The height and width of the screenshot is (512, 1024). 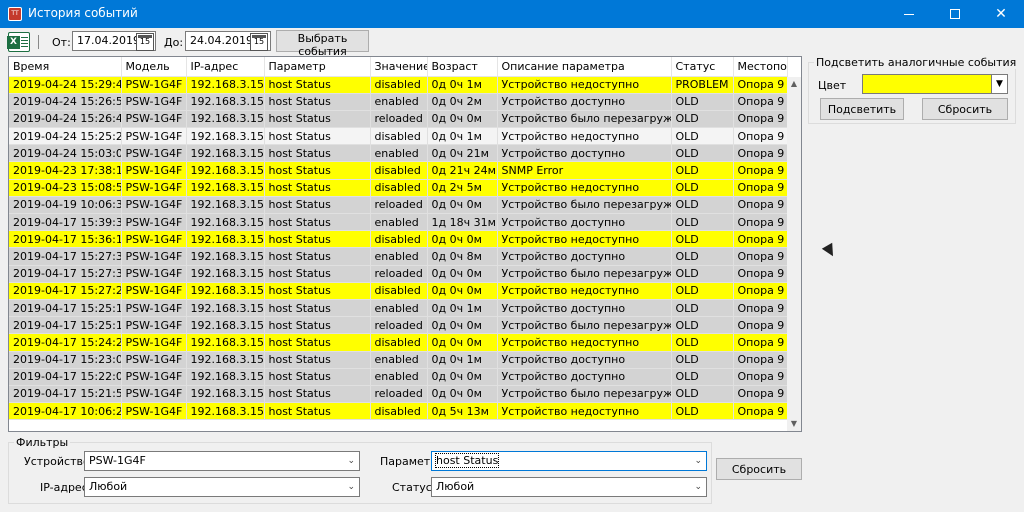 What do you see at coordinates (259, 42) in the screenshot?
I see `to-calendar-icon: 15` at bounding box center [259, 42].